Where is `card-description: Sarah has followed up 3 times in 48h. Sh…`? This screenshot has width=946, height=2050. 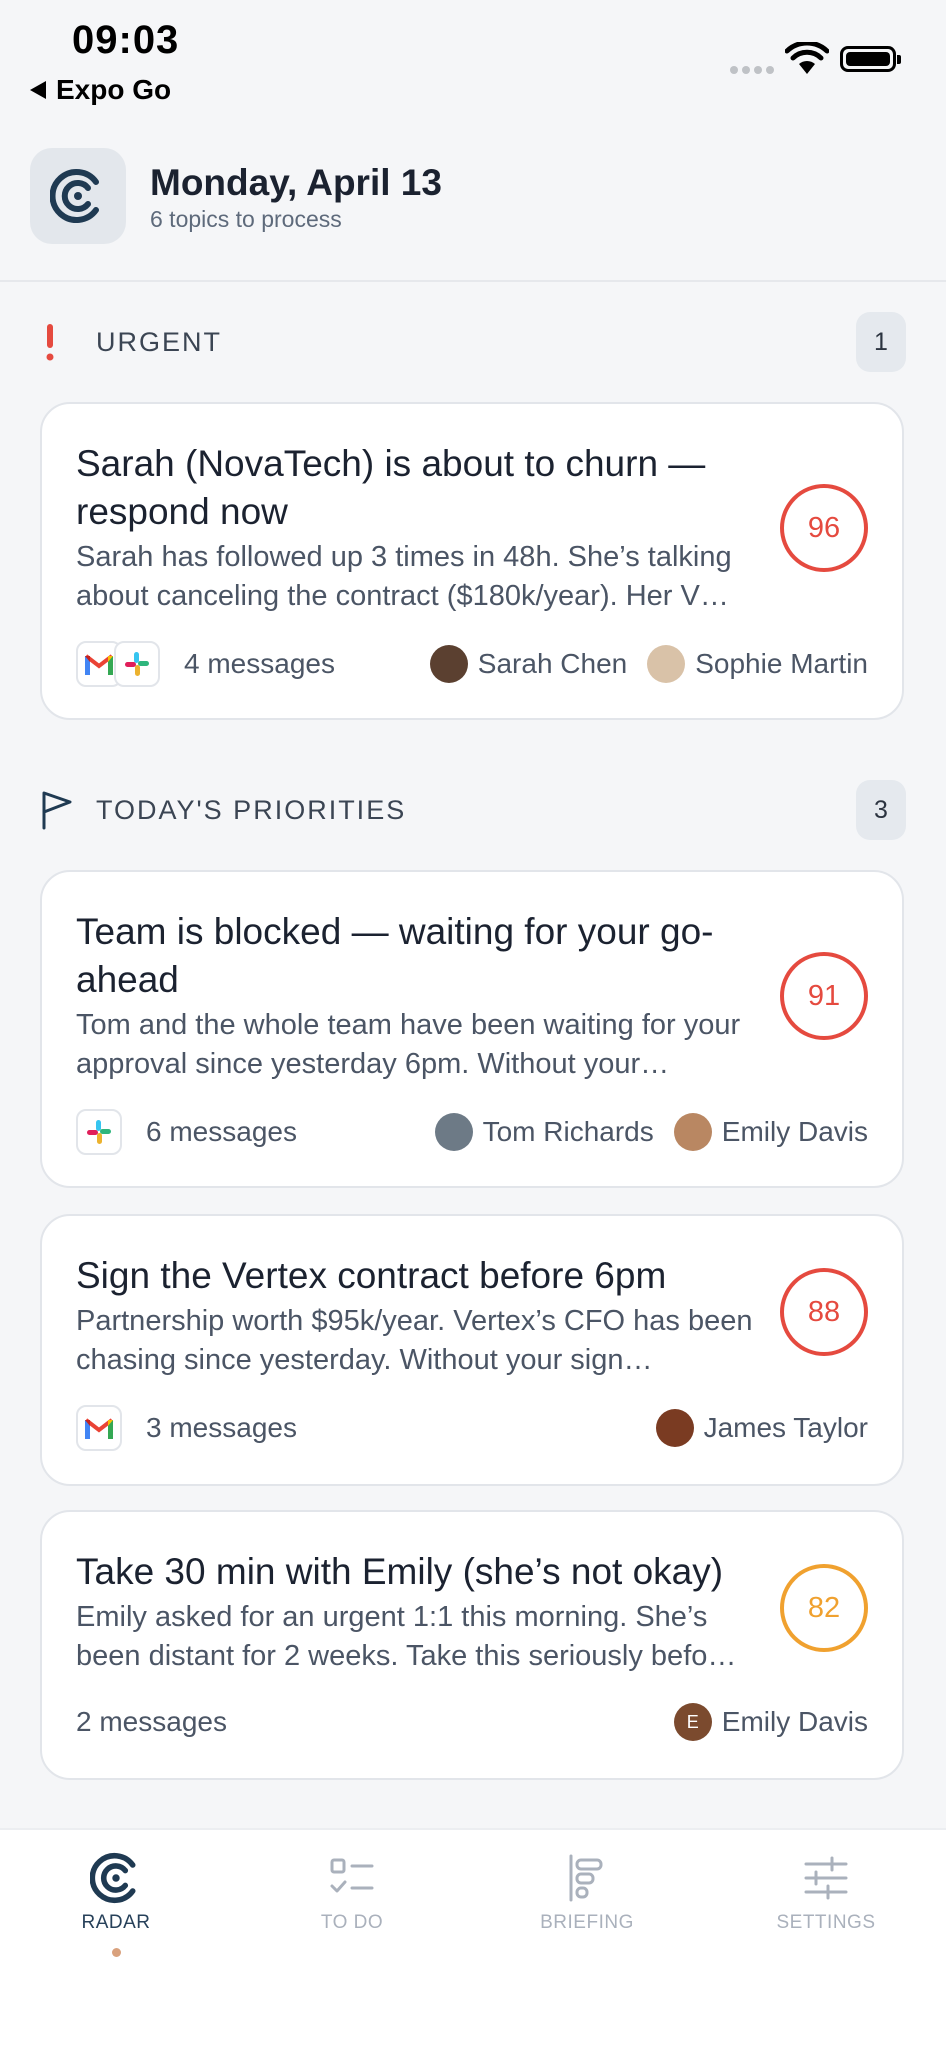 card-description: Sarah has followed up 3 times in 48h. Sh… is located at coordinates (404, 576).